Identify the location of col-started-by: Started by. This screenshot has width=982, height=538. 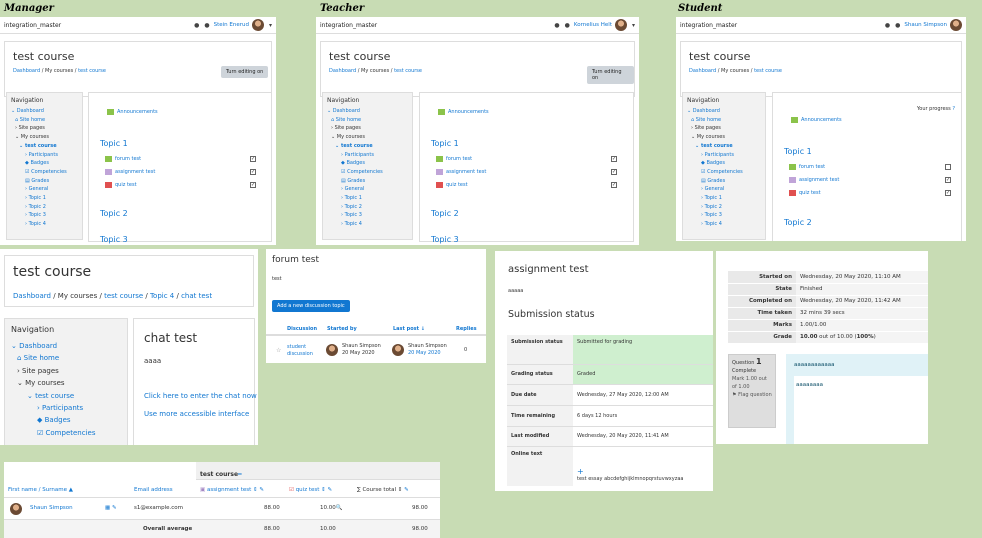
(342, 329).